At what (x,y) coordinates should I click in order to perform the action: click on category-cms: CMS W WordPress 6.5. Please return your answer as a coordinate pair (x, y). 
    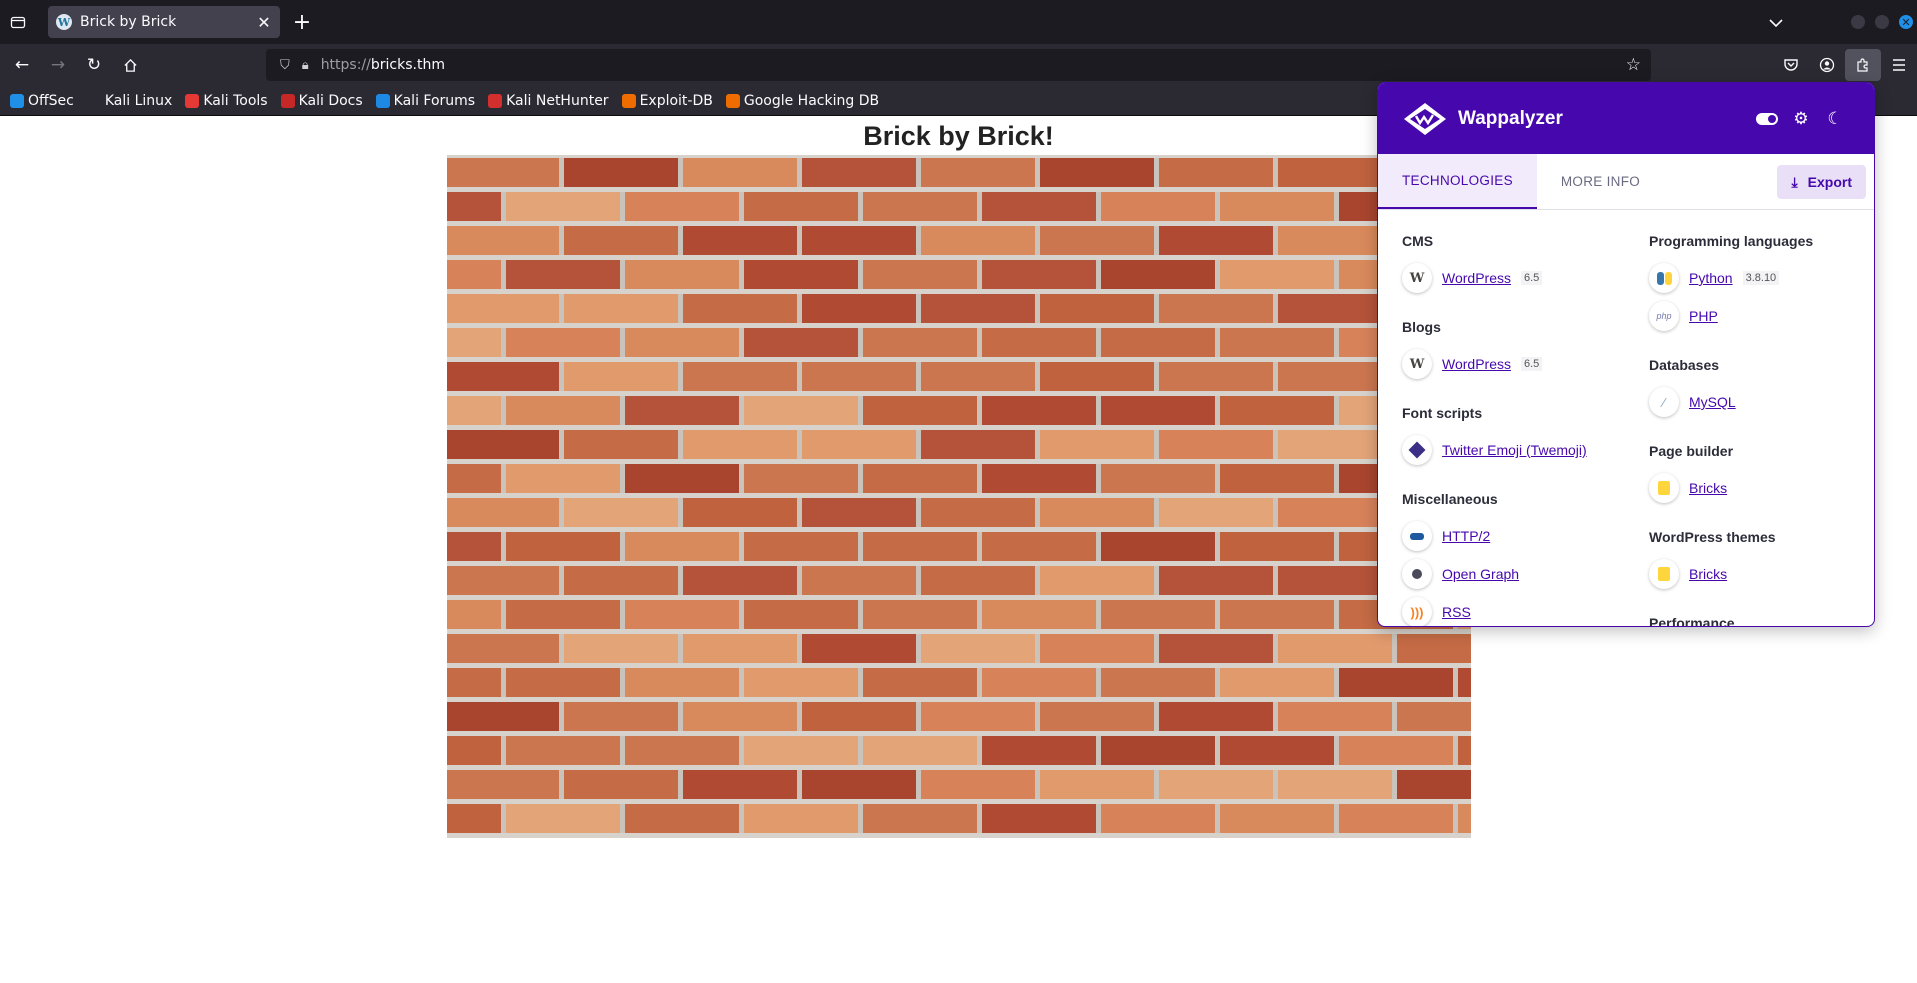
    Looking at the image, I should click on (1522, 265).